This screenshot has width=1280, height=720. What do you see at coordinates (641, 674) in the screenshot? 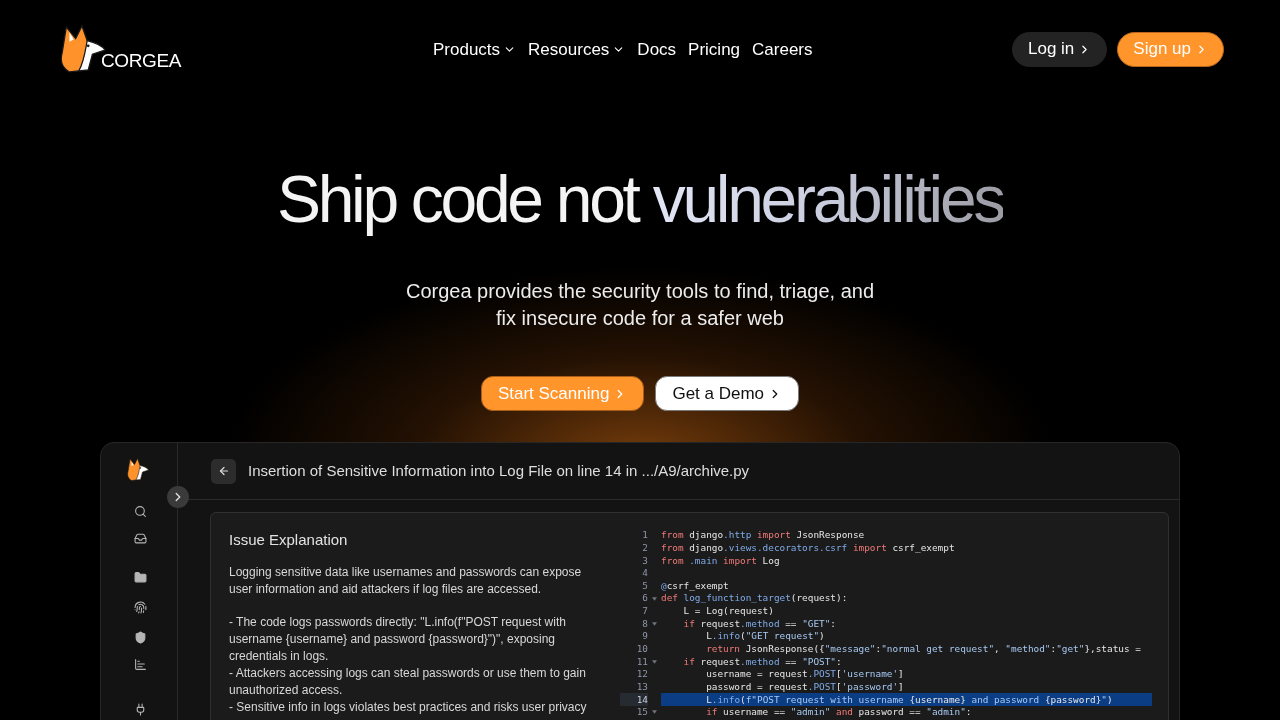
I see `line-number: 12` at bounding box center [641, 674].